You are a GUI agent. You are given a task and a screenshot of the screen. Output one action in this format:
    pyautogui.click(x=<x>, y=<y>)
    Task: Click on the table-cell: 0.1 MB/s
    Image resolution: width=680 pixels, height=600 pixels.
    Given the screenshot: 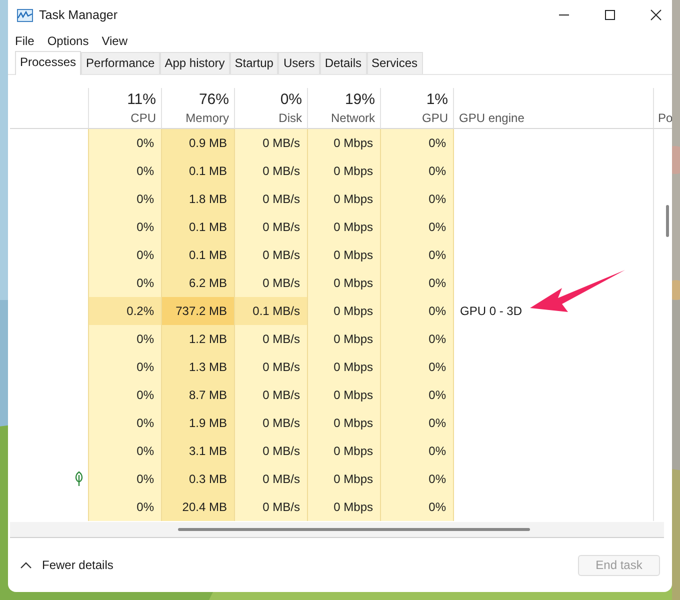 What is the action you would take?
    pyautogui.click(x=270, y=311)
    